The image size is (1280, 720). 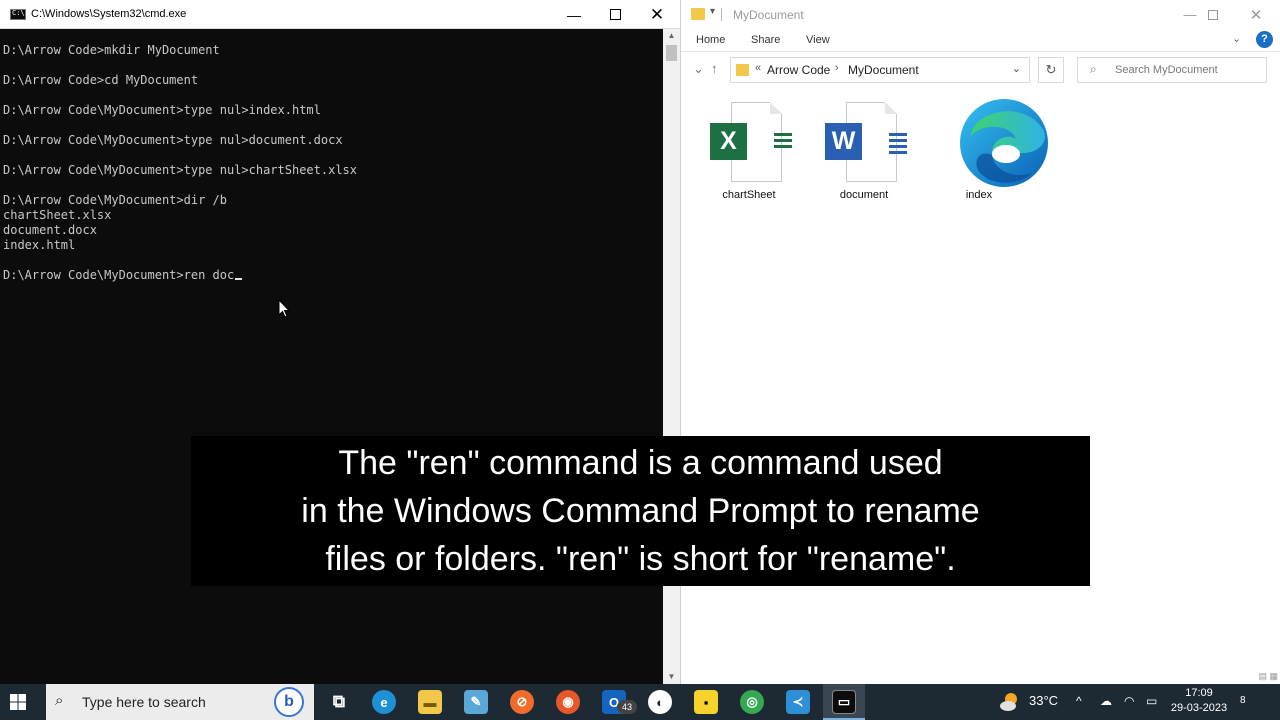 What do you see at coordinates (765, 40) in the screenshot?
I see `tab-share: Share` at bounding box center [765, 40].